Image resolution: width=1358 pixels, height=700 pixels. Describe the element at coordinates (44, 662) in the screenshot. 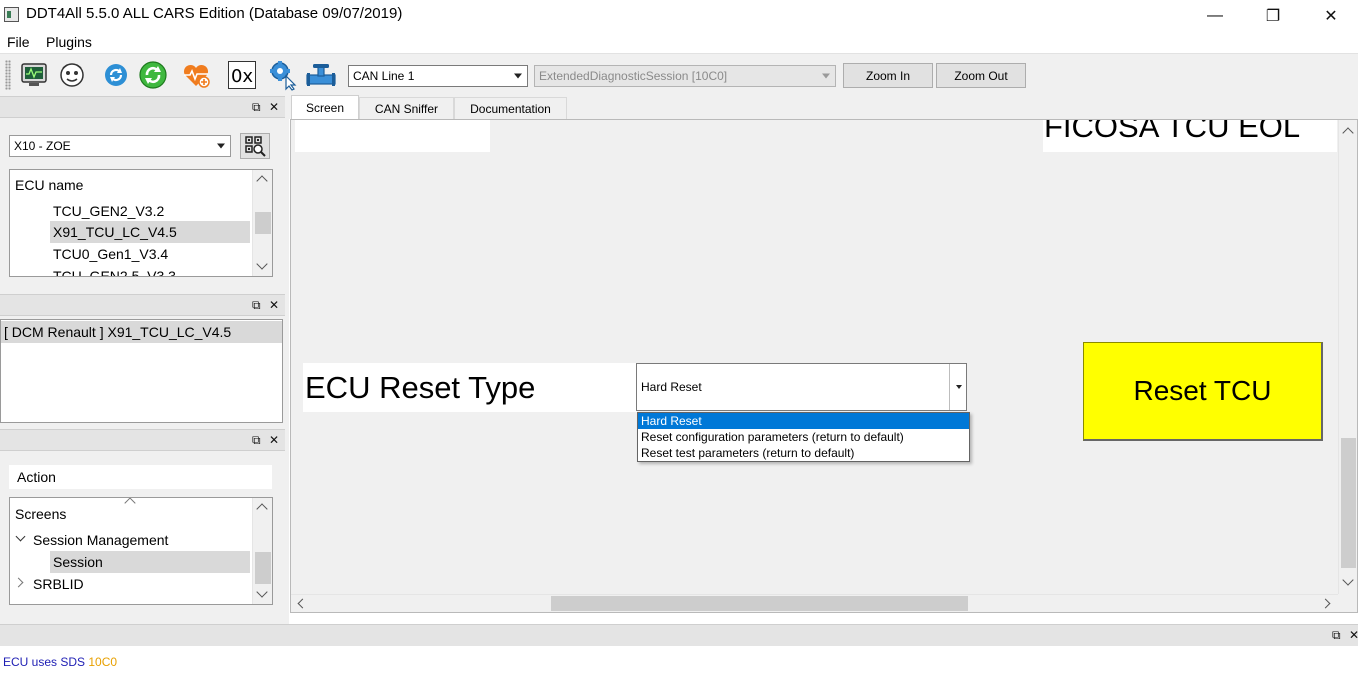

I see `status-prefix: ECU uses SDS` at that location.